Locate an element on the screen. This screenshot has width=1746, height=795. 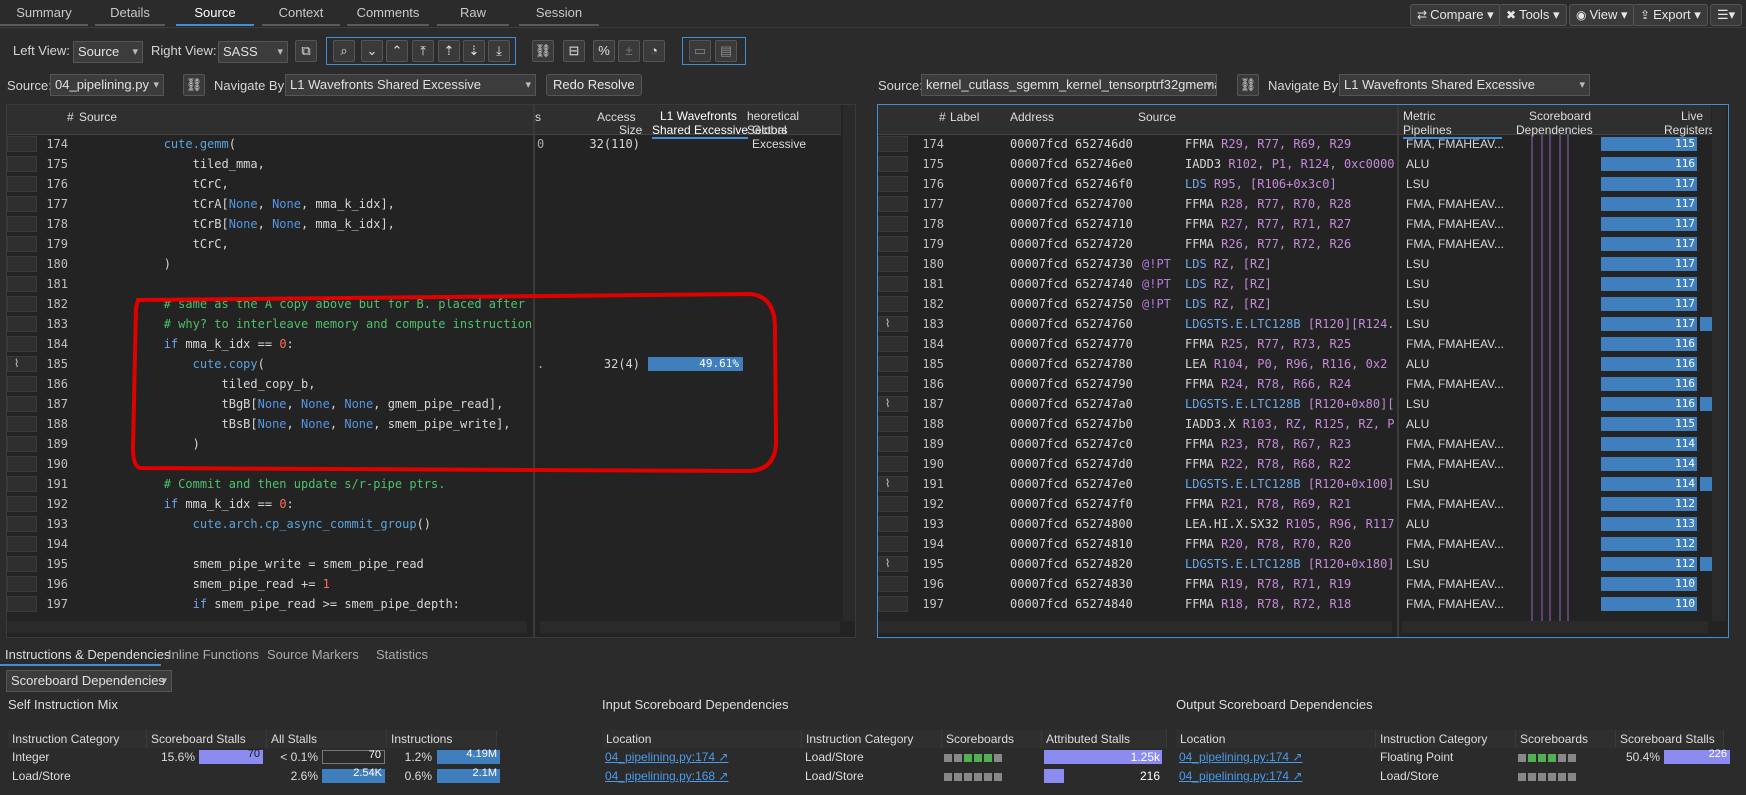
chevron-up-icon: ⌃ is located at coordinates (397, 51).